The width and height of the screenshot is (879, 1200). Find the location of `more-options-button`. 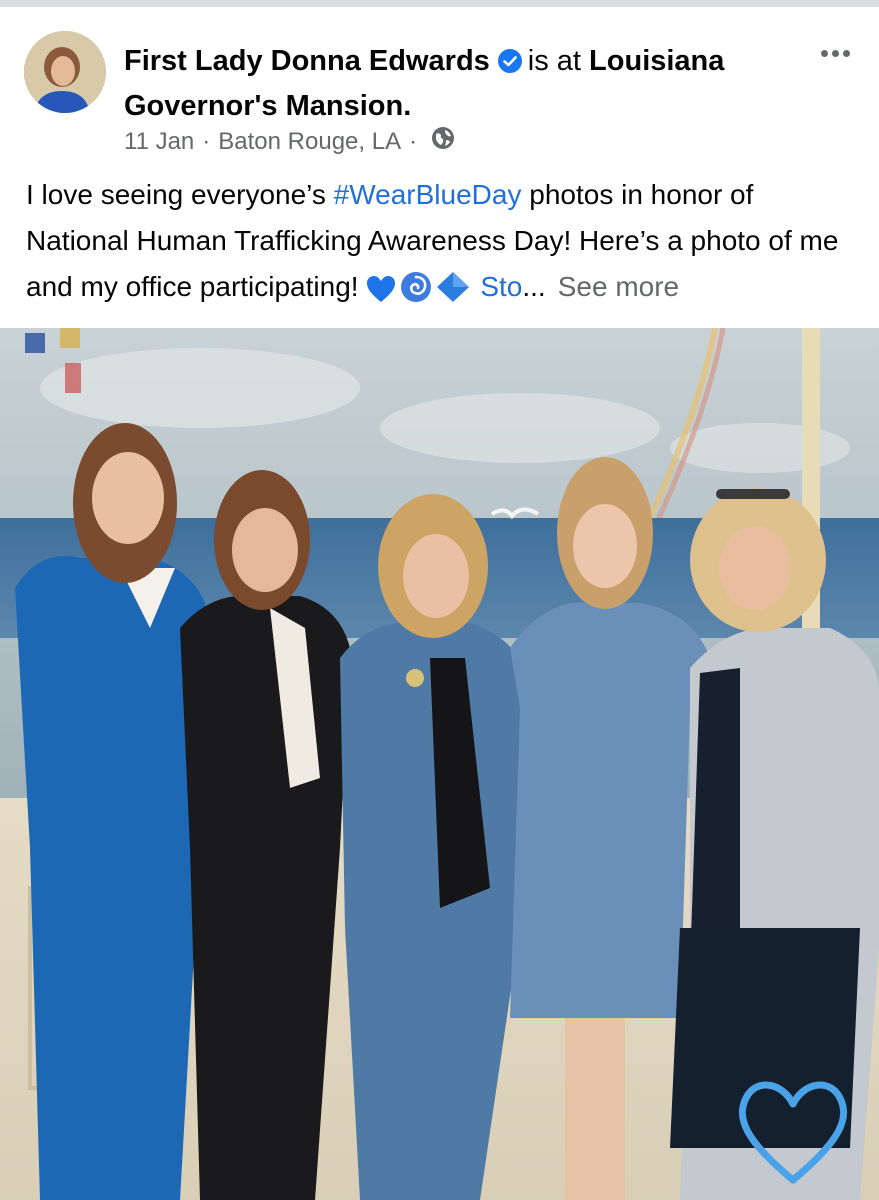

more-options-button is located at coordinates (835, 53).